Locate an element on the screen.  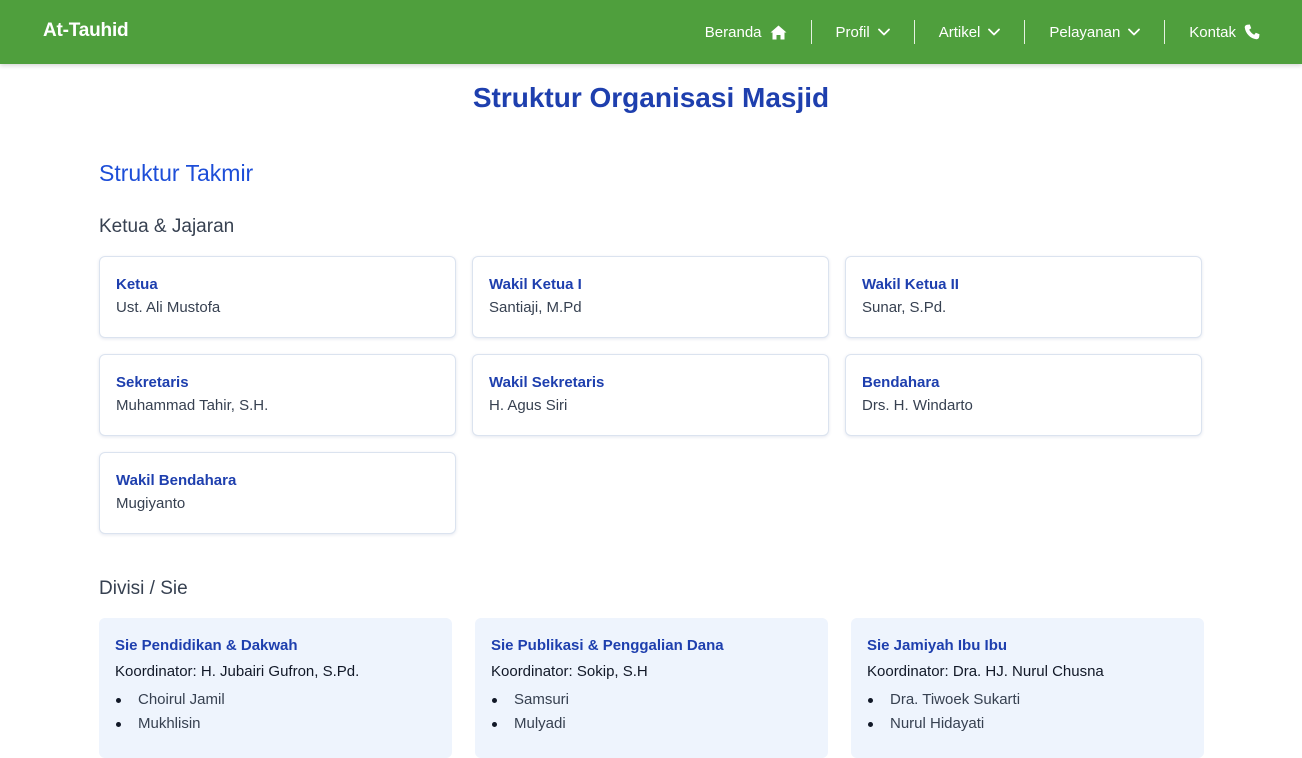
nav-profil: Profil is located at coordinates (863, 32).